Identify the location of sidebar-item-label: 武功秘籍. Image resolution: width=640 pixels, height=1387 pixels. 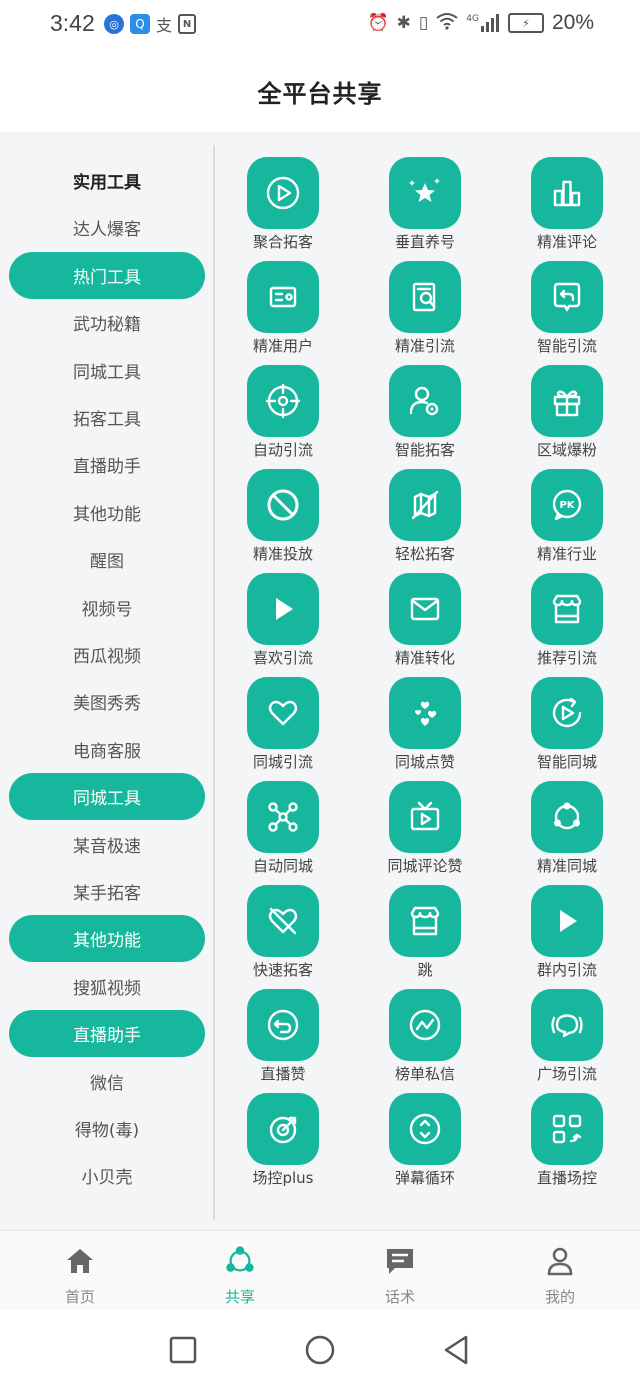
(107, 325).